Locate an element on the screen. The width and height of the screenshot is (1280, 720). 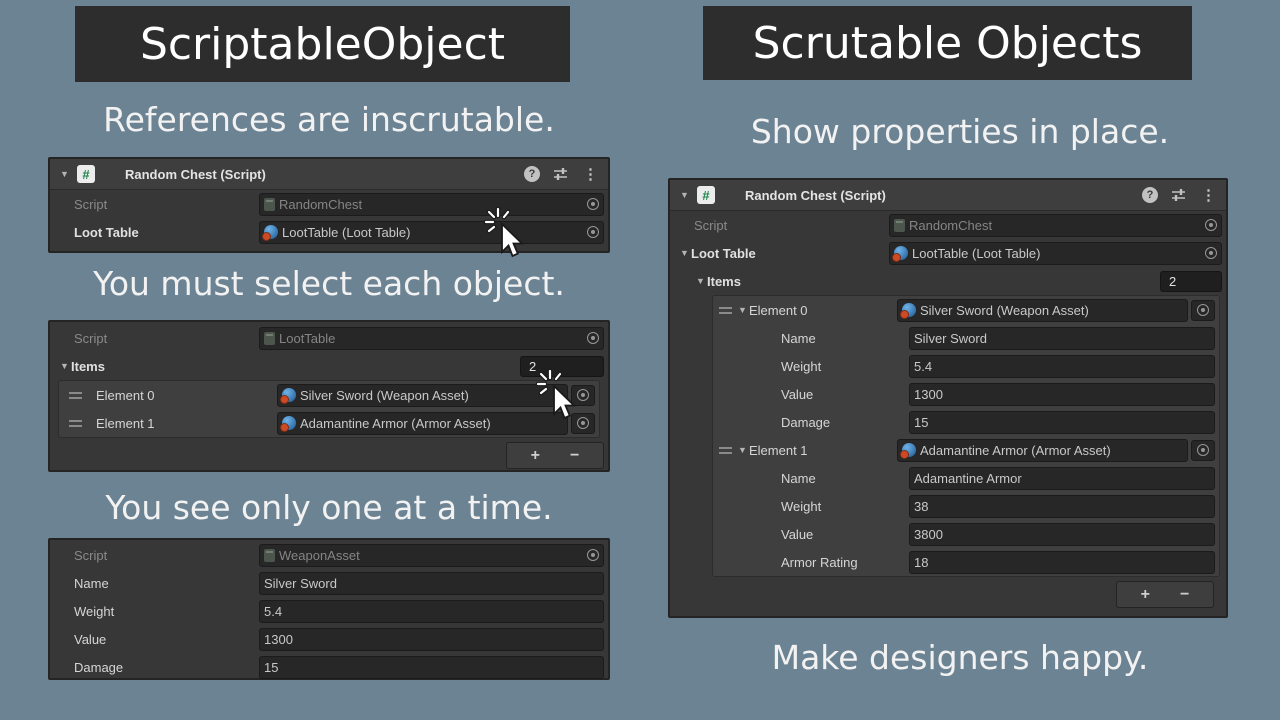
property-row-loot-table: ▼ Loot Table LootTable (Loot Table) is located at coordinates (948, 253).